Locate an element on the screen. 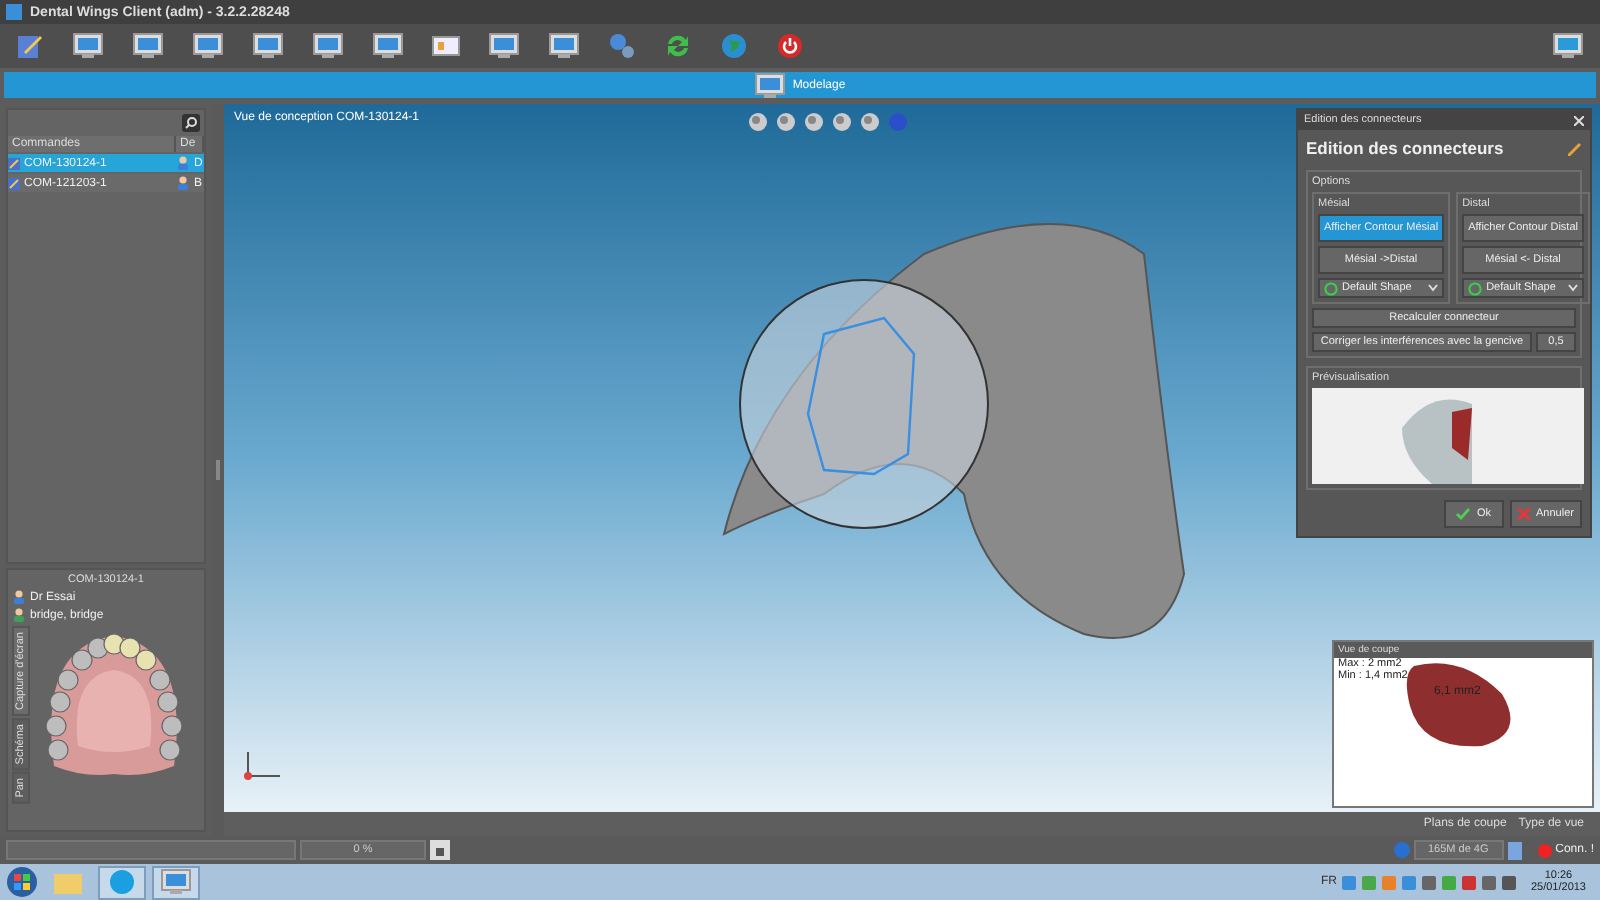  floppy-icon is located at coordinates (440, 850).